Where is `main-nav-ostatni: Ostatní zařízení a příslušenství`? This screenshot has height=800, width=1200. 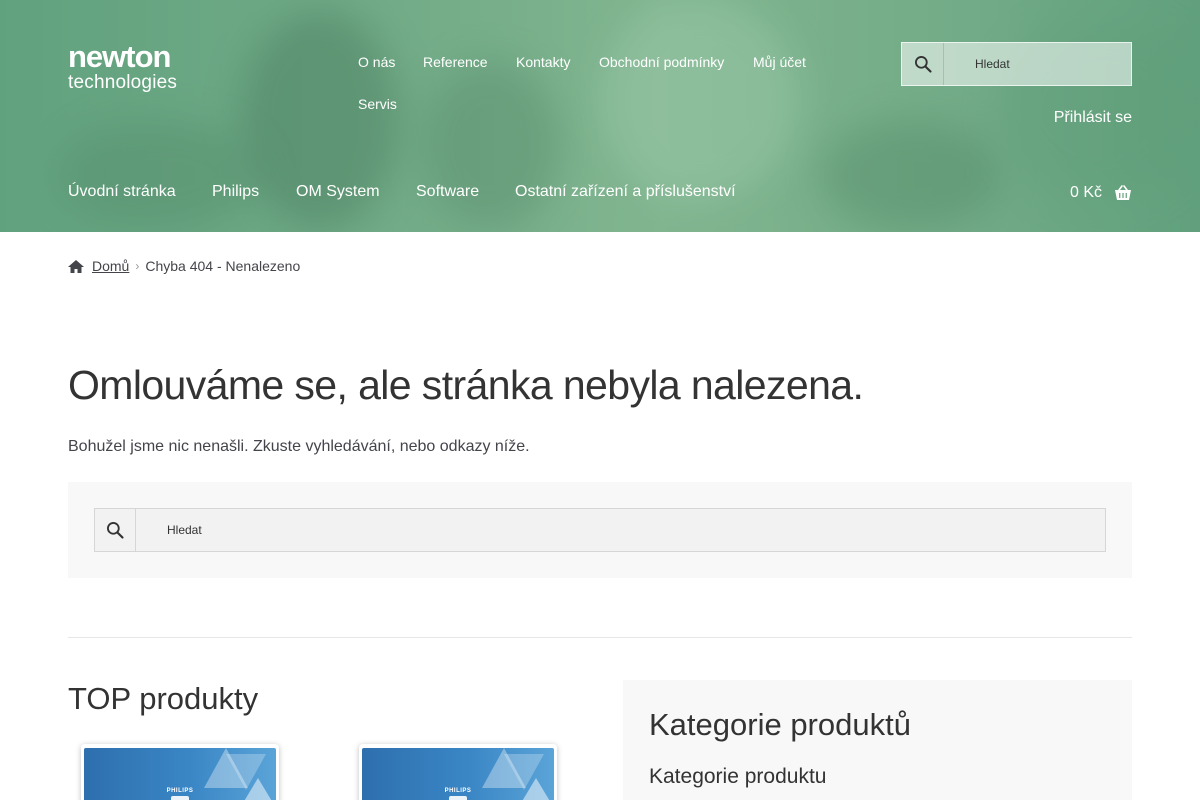 main-nav-ostatni: Ostatní zařízení a příslušenství is located at coordinates (625, 192).